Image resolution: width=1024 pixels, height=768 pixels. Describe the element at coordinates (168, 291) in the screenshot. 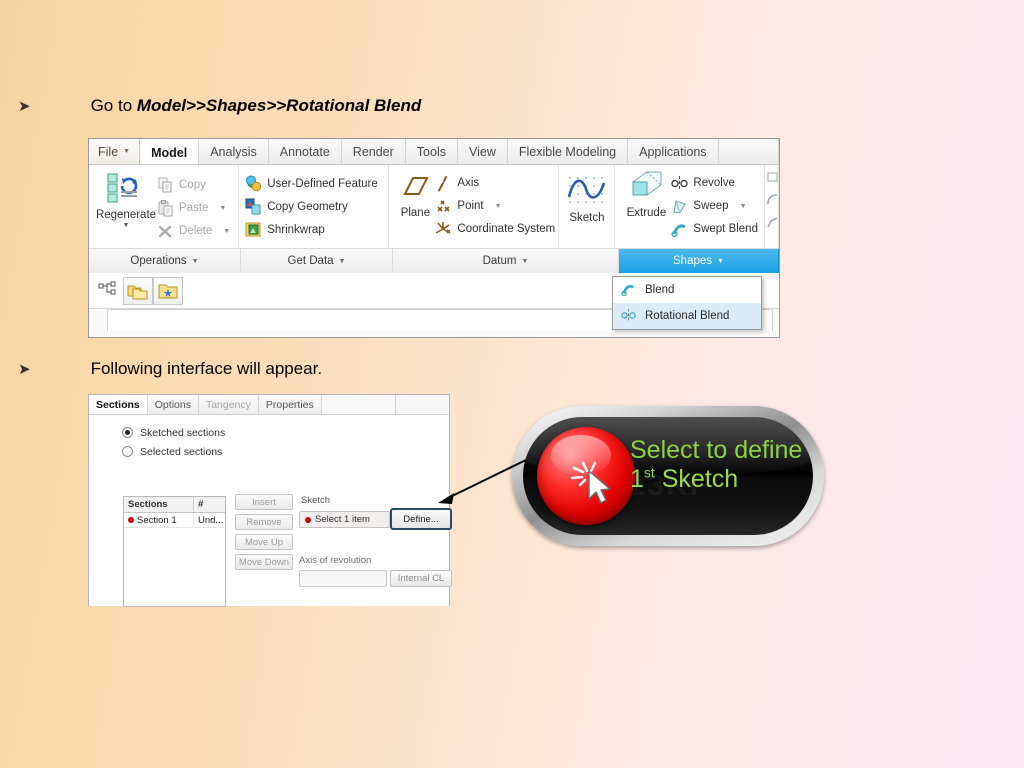

I see `new-folder-button` at that location.